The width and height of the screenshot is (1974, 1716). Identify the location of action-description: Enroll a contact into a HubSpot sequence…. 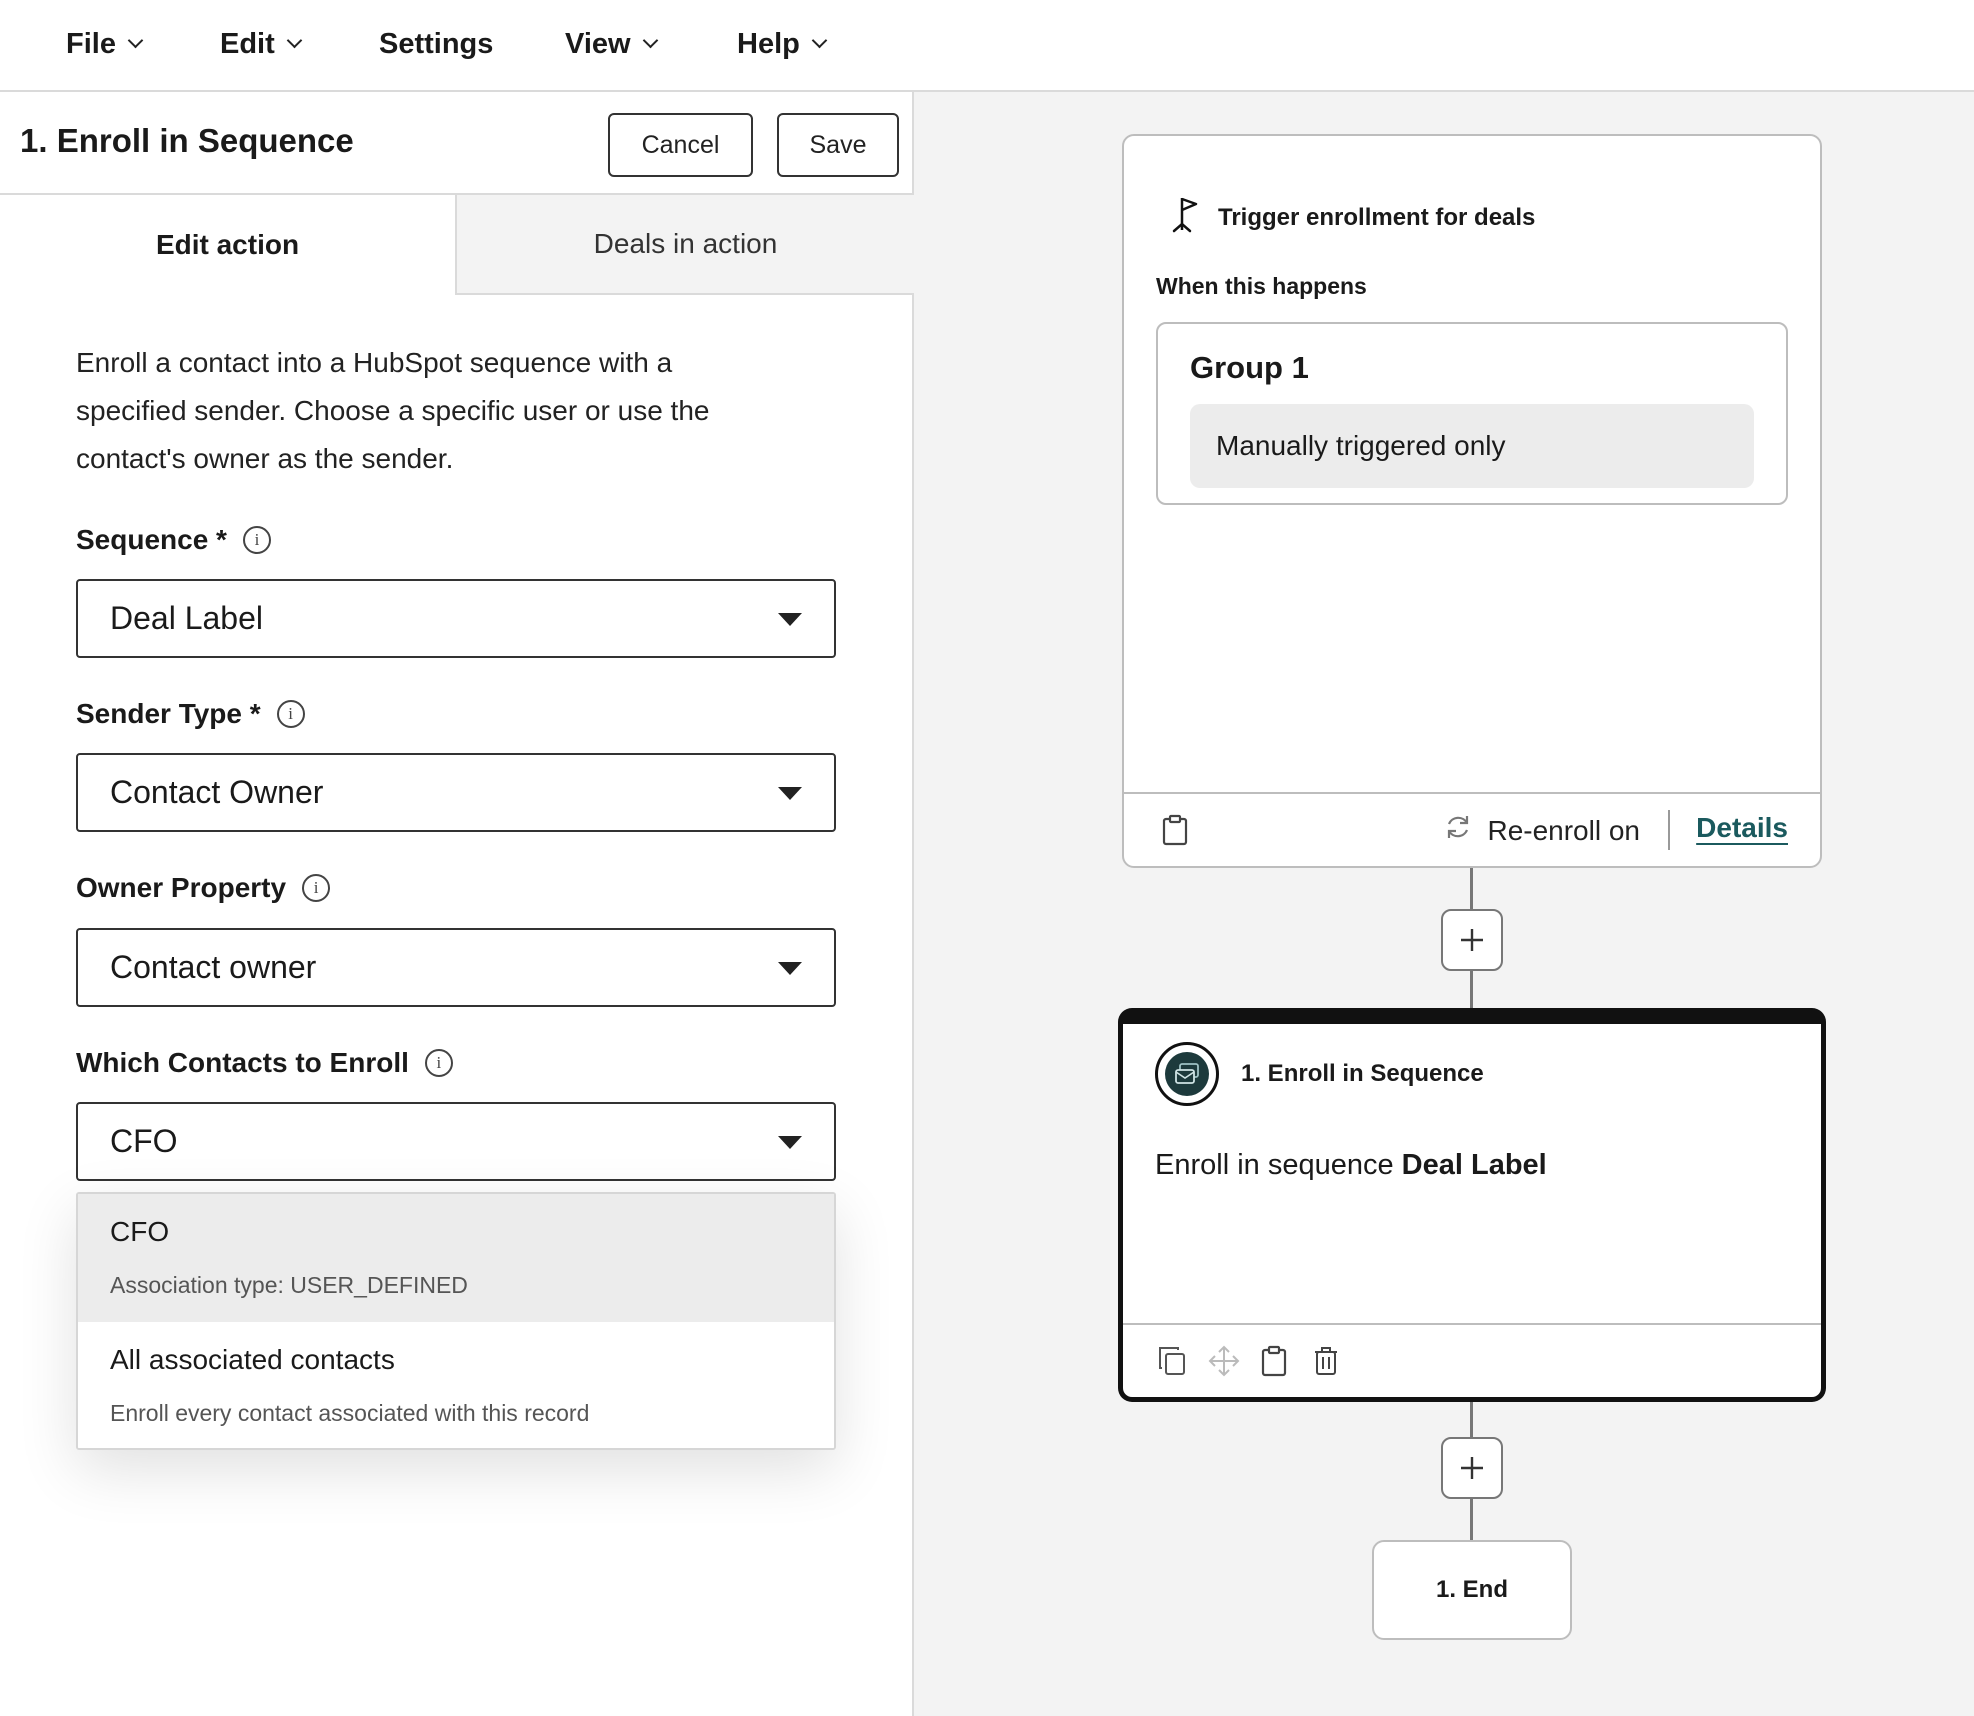
(393, 410).